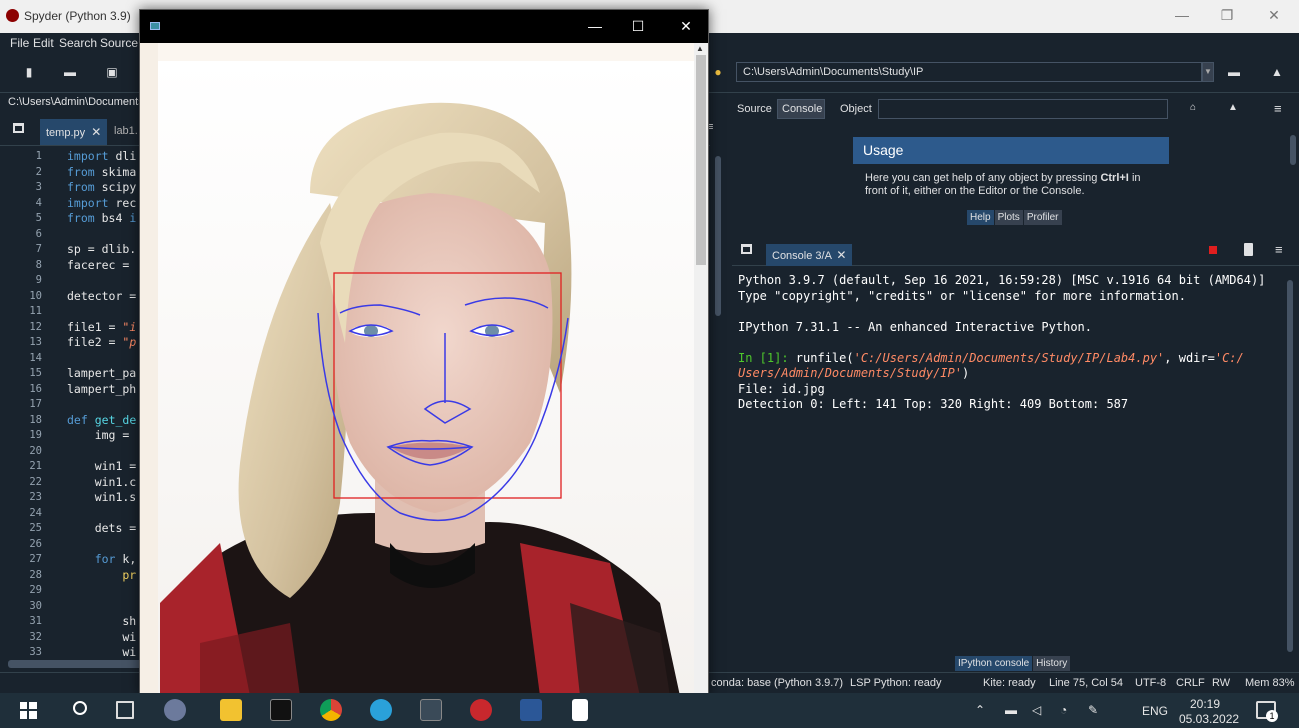 This screenshot has width=1299, height=728. What do you see at coordinates (35, 326) in the screenshot?
I see `line-number: 12` at bounding box center [35, 326].